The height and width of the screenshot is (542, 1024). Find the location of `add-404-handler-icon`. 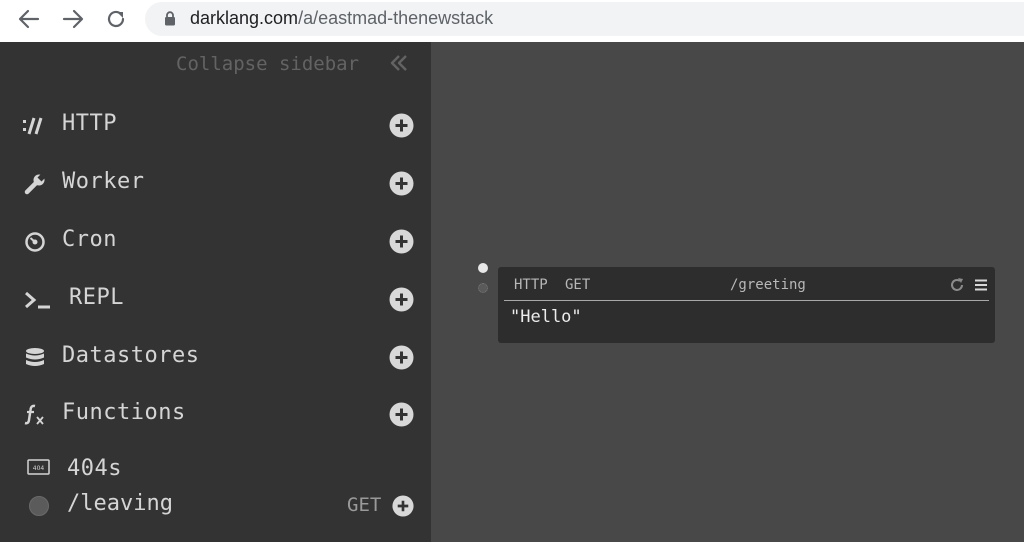

add-404-handler-icon is located at coordinates (403, 506).